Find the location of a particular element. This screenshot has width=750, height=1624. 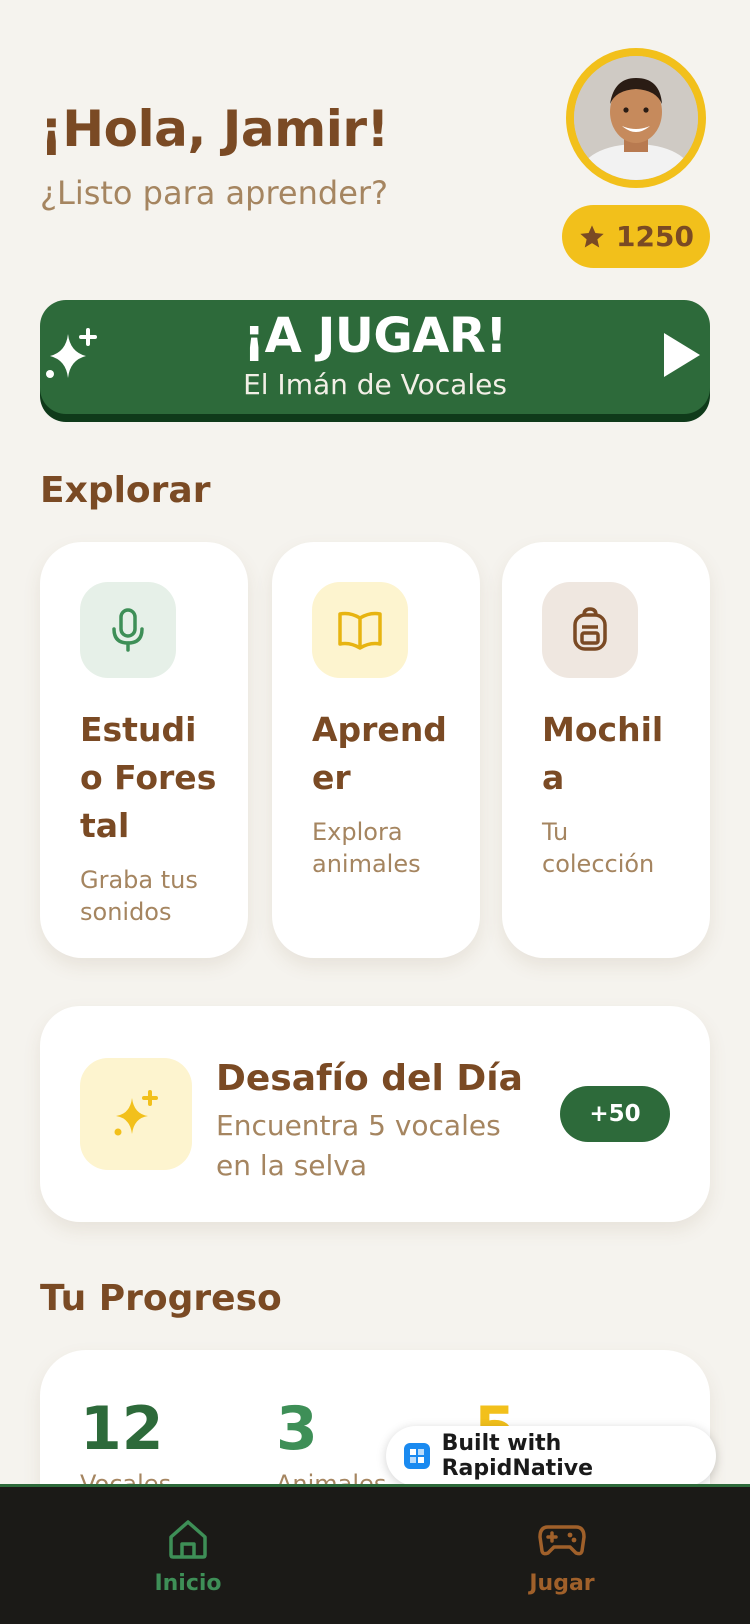

greeting-subtitle: ¿Listo para aprender? is located at coordinates (214, 193).